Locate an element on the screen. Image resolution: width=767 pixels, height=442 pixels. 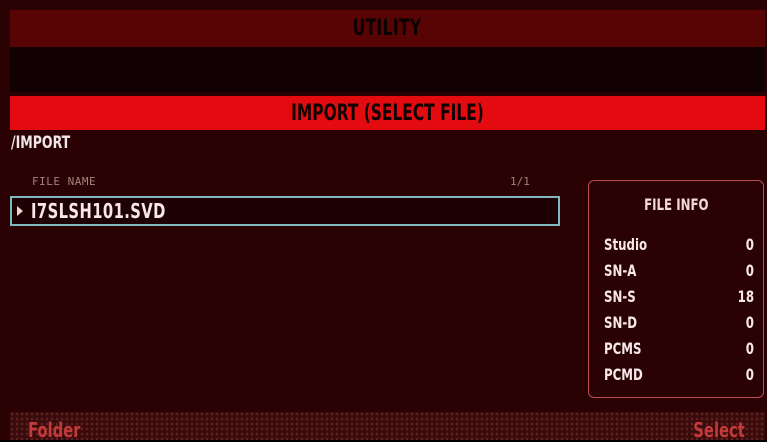
sub-title: IMPORT (SELECT FILE) is located at coordinates (387, 113).